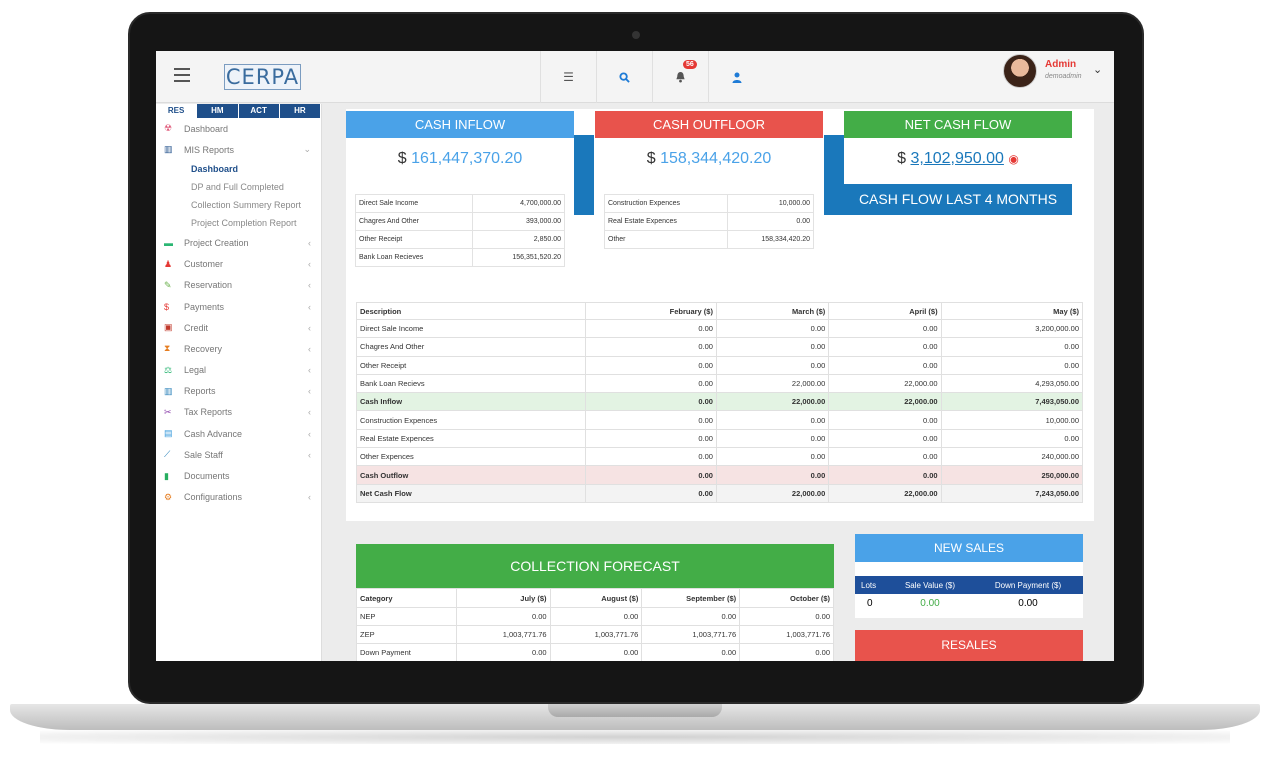  I want to click on row-label: Direct Sale Income, so click(471, 328).